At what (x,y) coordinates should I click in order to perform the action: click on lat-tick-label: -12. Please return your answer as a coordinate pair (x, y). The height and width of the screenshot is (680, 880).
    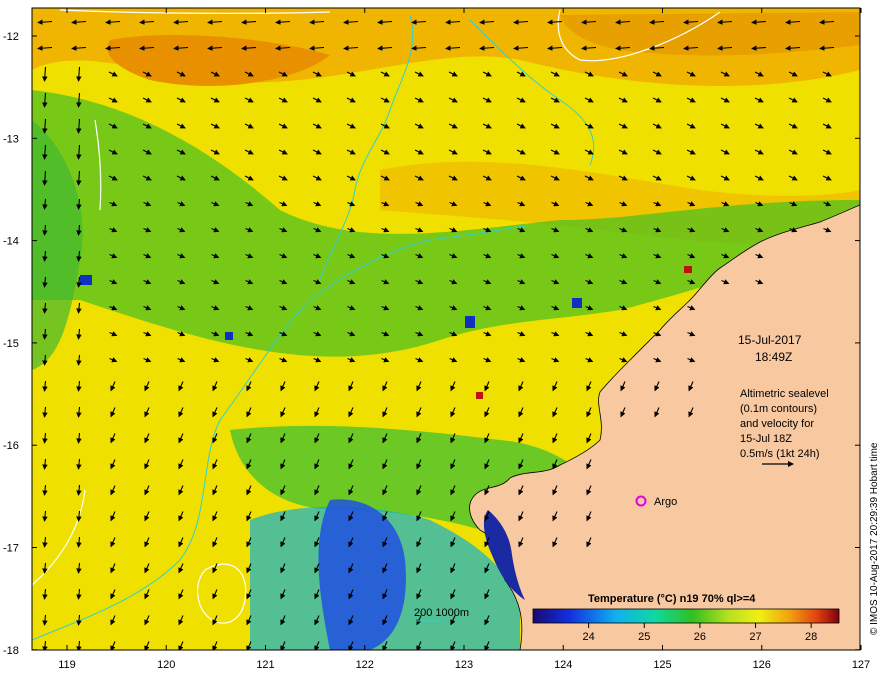
    Looking at the image, I should click on (11, 37).